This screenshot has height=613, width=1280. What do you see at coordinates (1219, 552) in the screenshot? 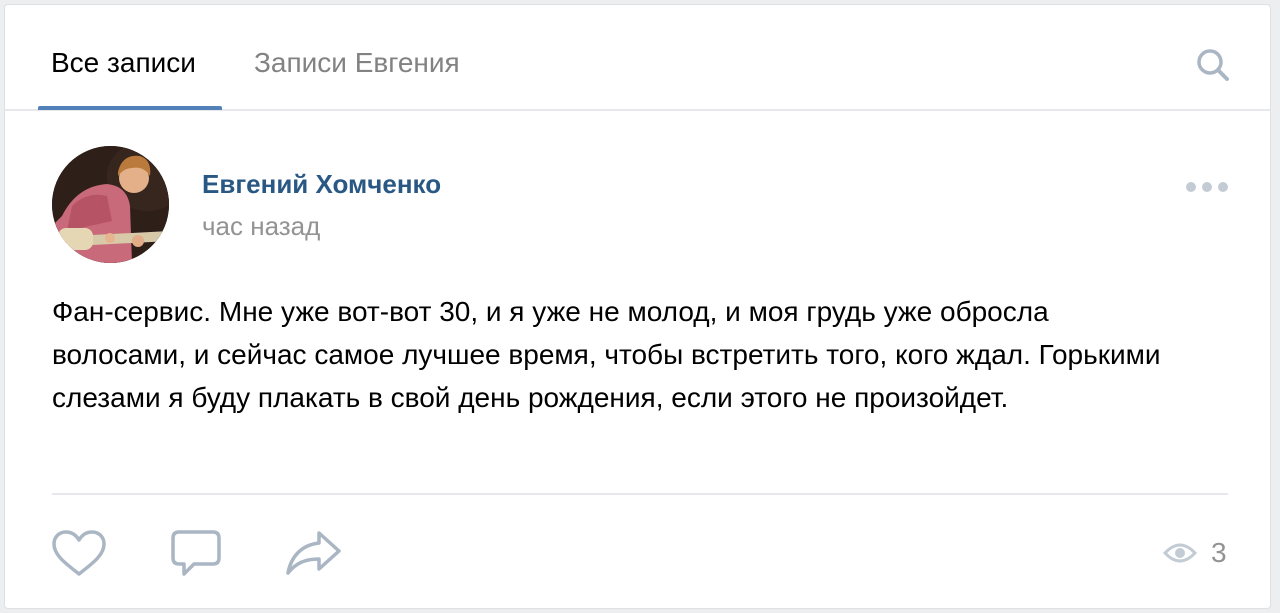
I see `views-count: 3` at bounding box center [1219, 552].